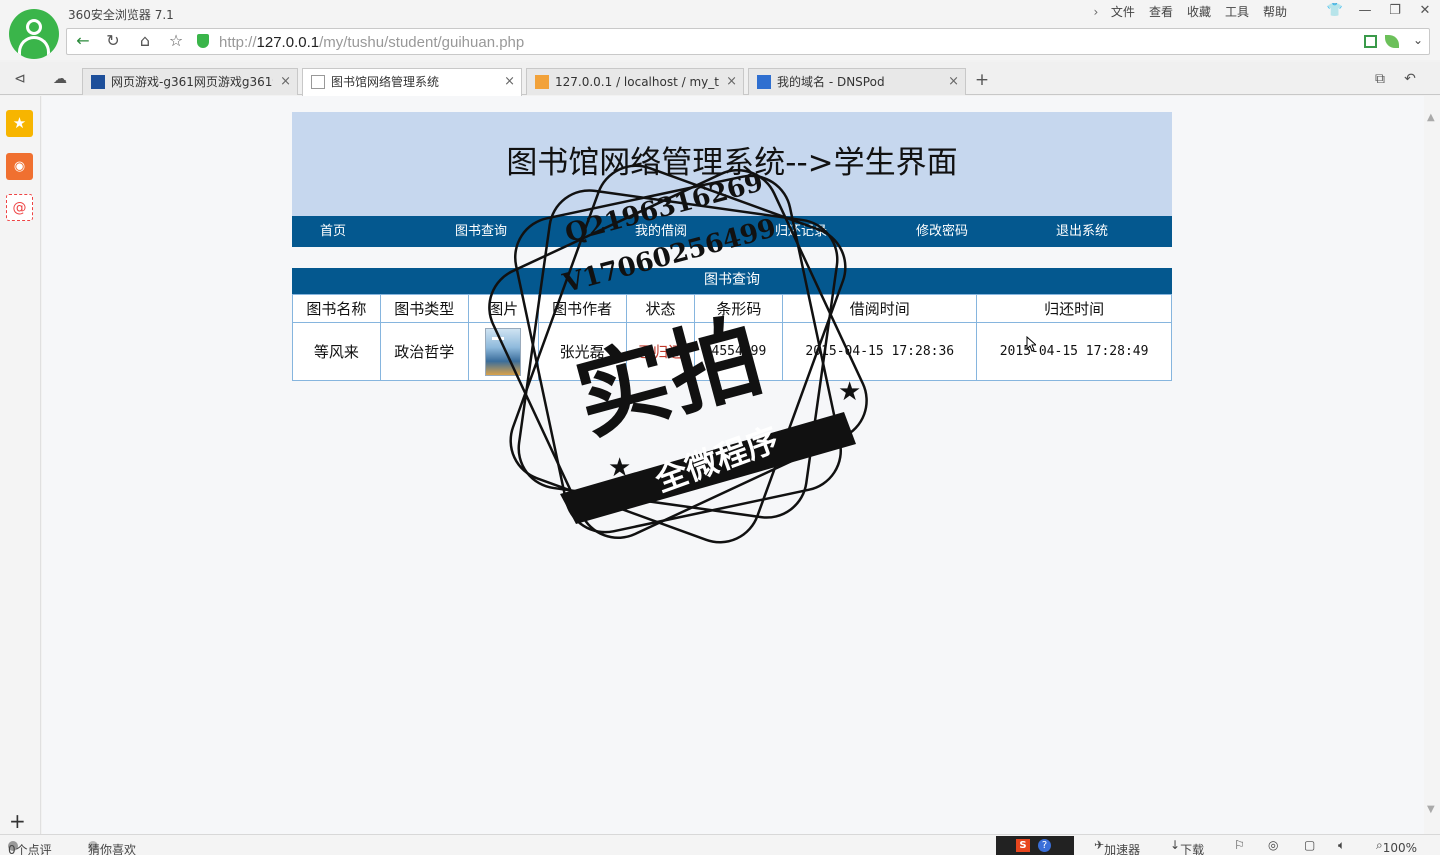 The image size is (1440, 855). Describe the element at coordinates (1199, 12) in the screenshot. I see `menu-favorites: 收藏` at that location.